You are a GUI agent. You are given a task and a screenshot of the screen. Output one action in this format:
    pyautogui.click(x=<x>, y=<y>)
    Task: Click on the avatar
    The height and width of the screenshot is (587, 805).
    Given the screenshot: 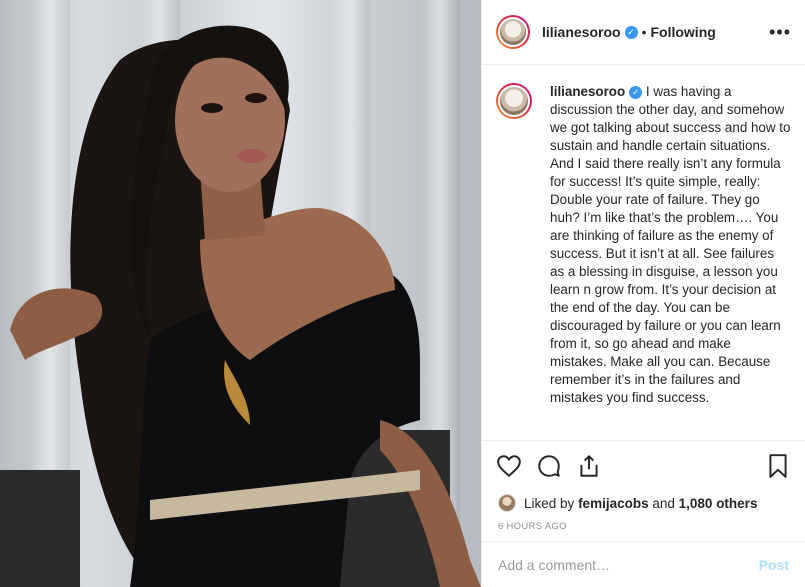 What is the action you would take?
    pyautogui.click(x=513, y=32)
    